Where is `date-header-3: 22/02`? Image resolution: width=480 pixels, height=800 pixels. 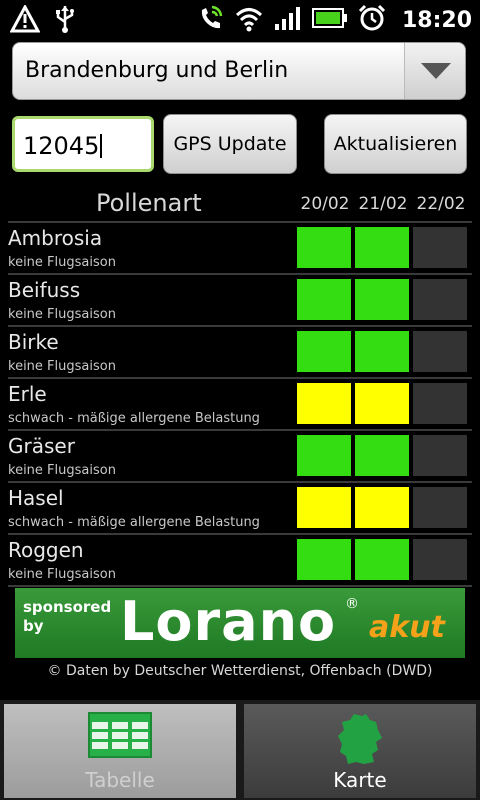 date-header-3: 22/02 is located at coordinates (441, 204).